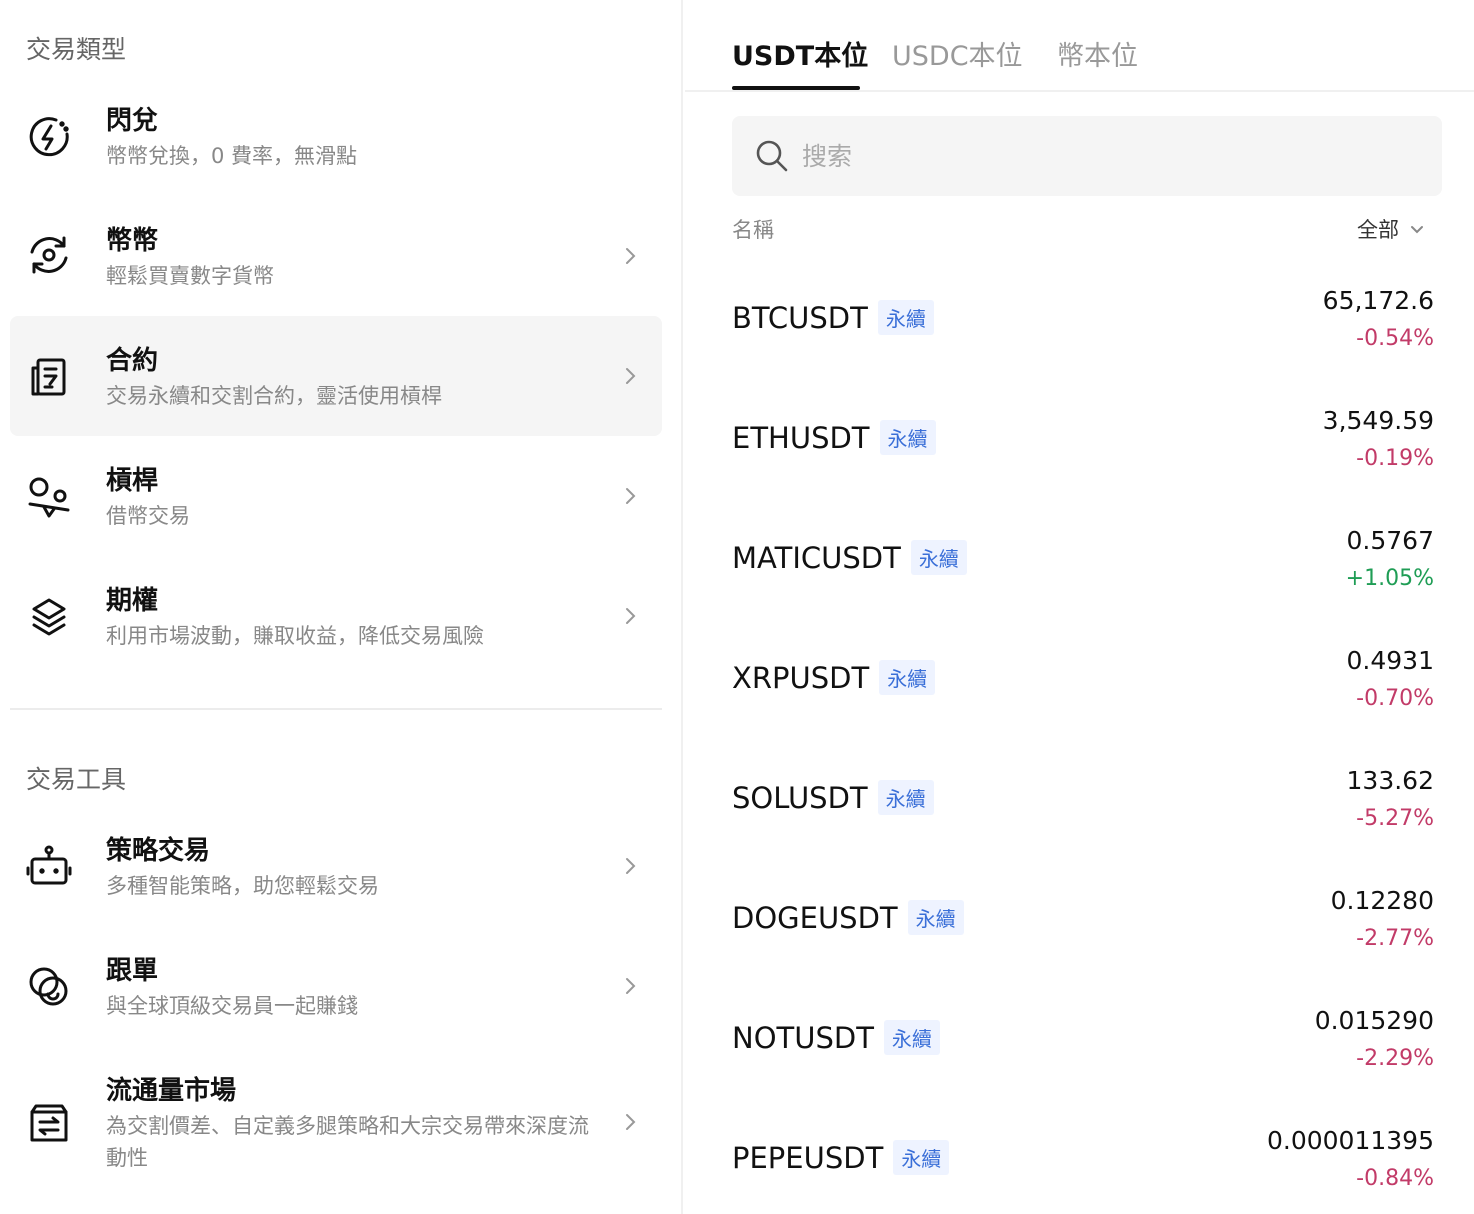  What do you see at coordinates (1083, 567) in the screenshot?
I see `market-row: MATICUSDT 永續 0.5767 +1.05%` at bounding box center [1083, 567].